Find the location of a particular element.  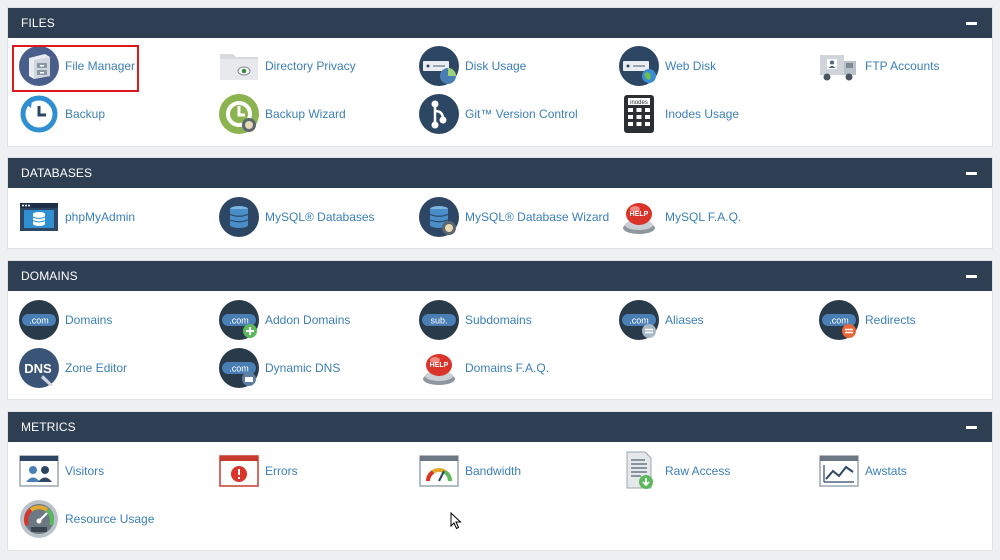

inodes-usage-label: Inodes Usage is located at coordinates (702, 114).